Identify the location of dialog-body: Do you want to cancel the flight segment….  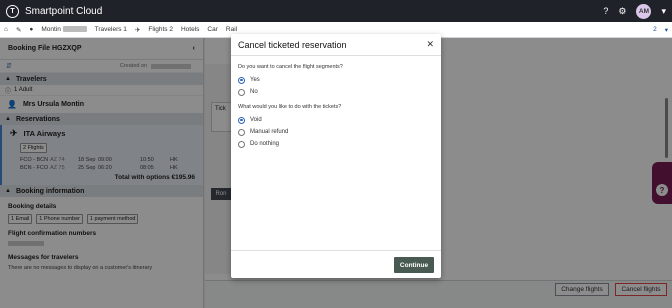
(336, 107).